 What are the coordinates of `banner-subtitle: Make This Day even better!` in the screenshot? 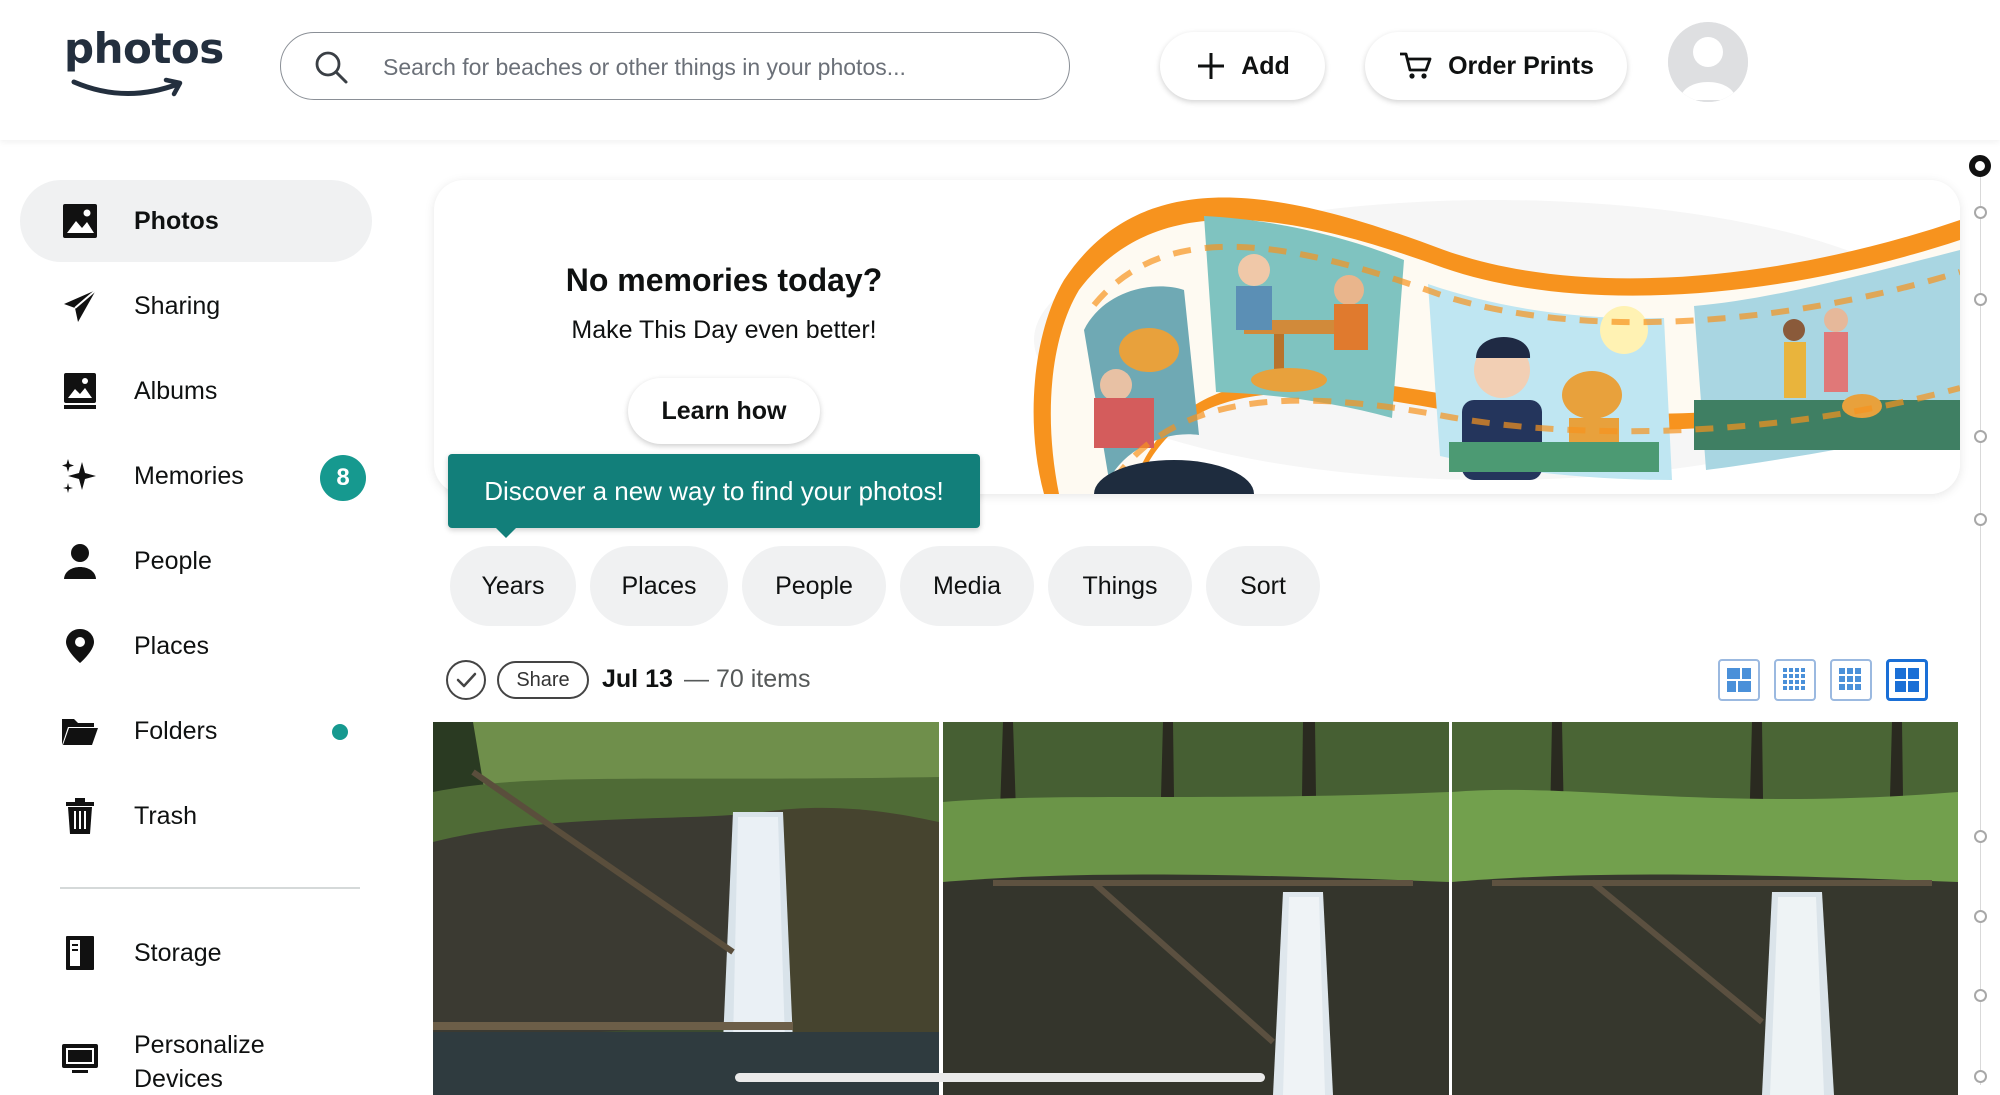 It's located at (724, 330).